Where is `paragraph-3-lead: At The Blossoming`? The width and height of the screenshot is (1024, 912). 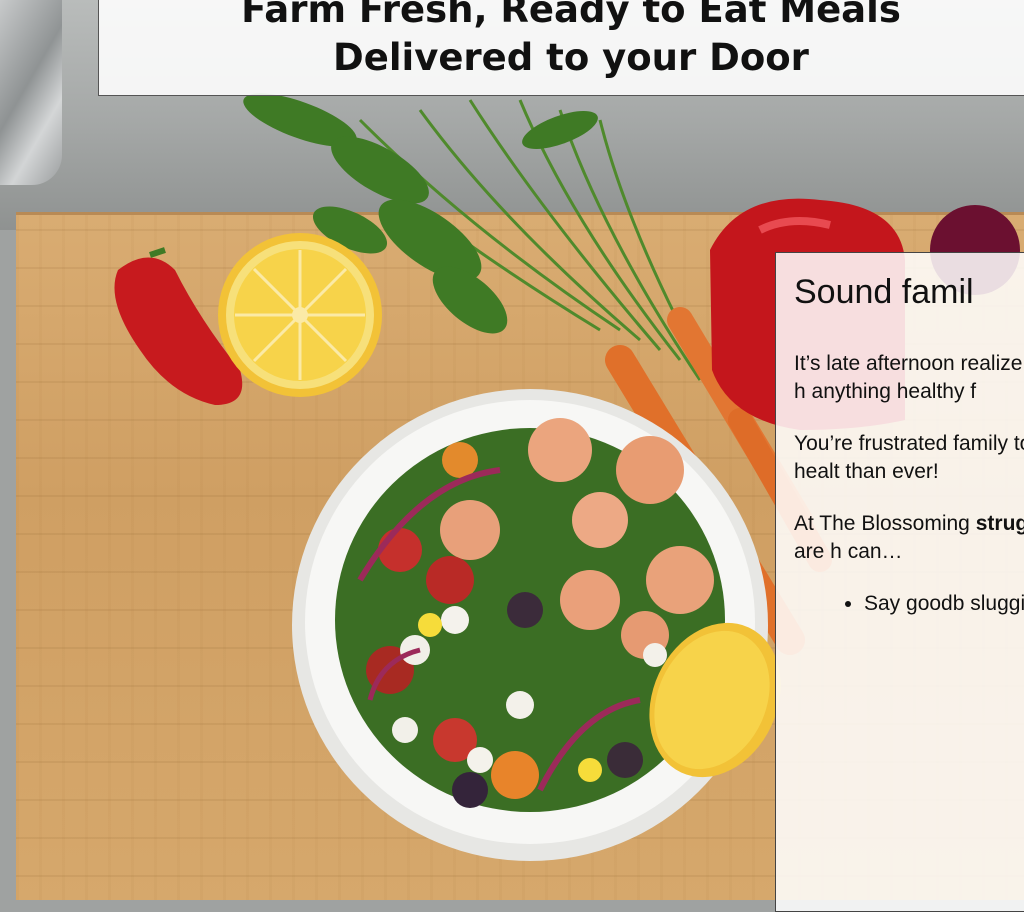 paragraph-3-lead: At The Blossoming is located at coordinates (882, 523).